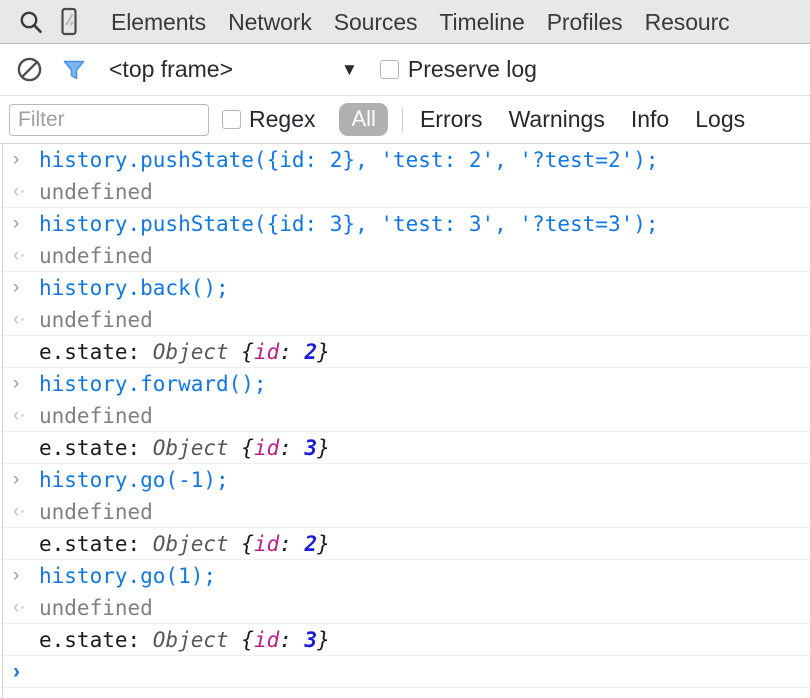 Image resolution: width=810 pixels, height=698 pixels. Describe the element at coordinates (402, 119) in the screenshot. I see `level-separator` at that location.